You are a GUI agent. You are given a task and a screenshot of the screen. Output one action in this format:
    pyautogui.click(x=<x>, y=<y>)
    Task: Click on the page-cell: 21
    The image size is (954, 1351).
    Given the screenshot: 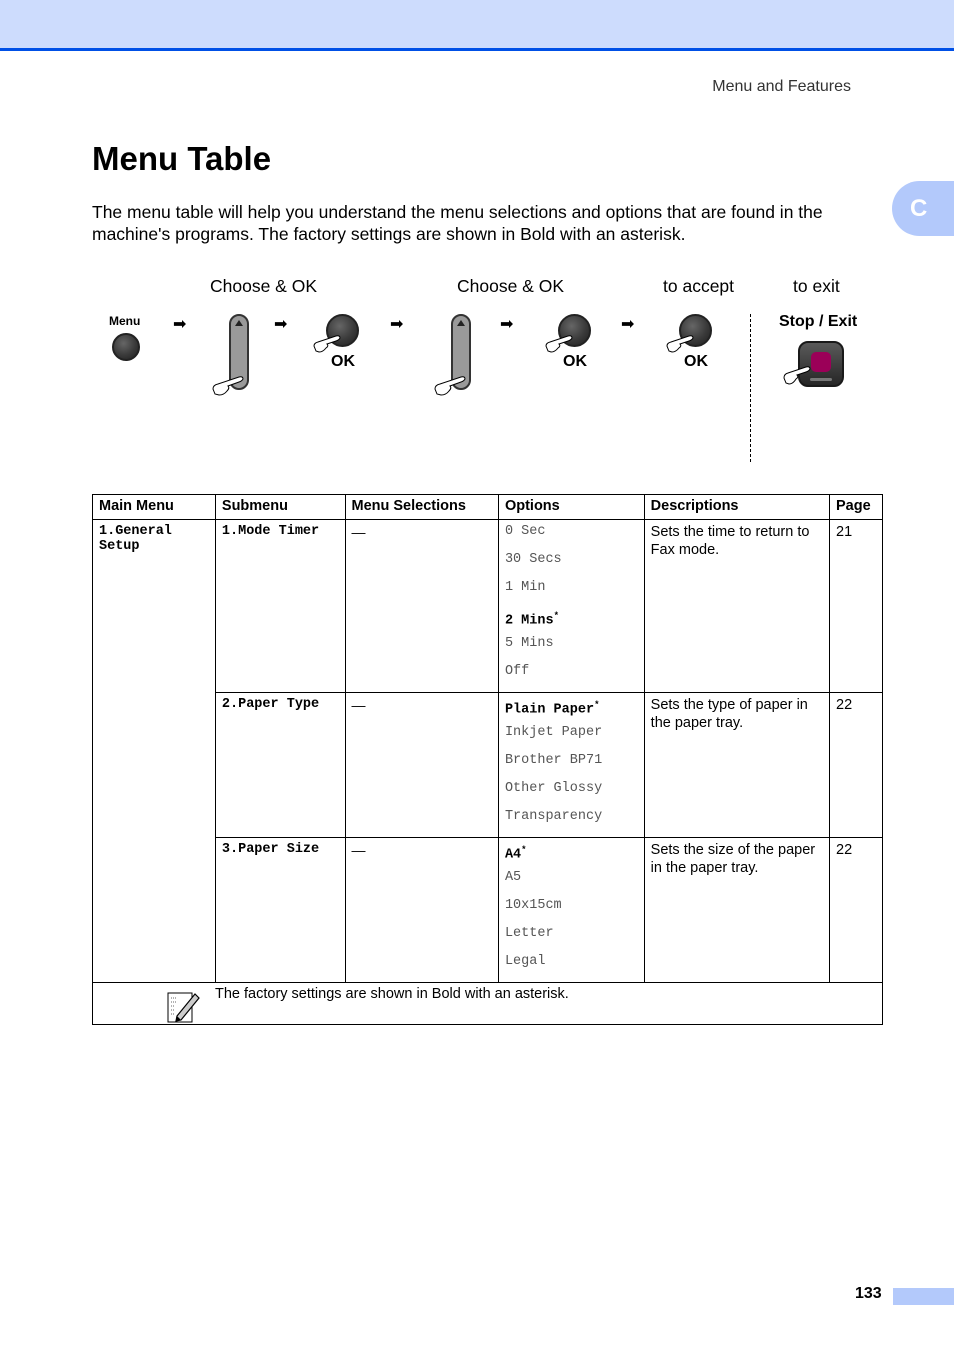 What is the action you would take?
    pyautogui.click(x=856, y=606)
    